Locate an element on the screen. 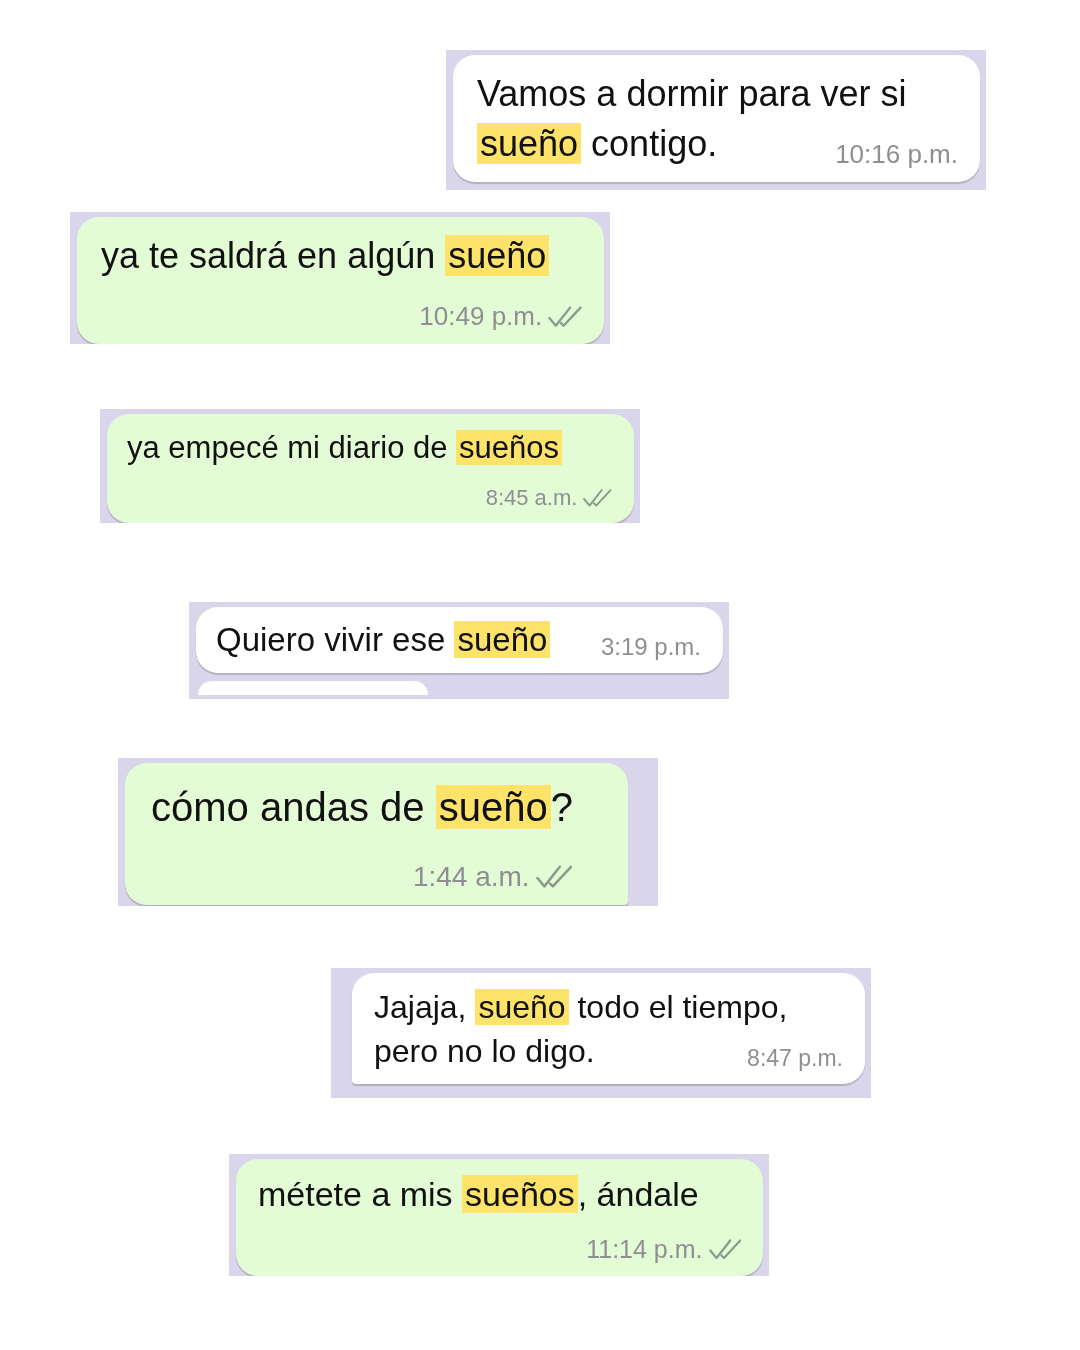  message-time: 1:44 a.m. is located at coordinates (471, 876).